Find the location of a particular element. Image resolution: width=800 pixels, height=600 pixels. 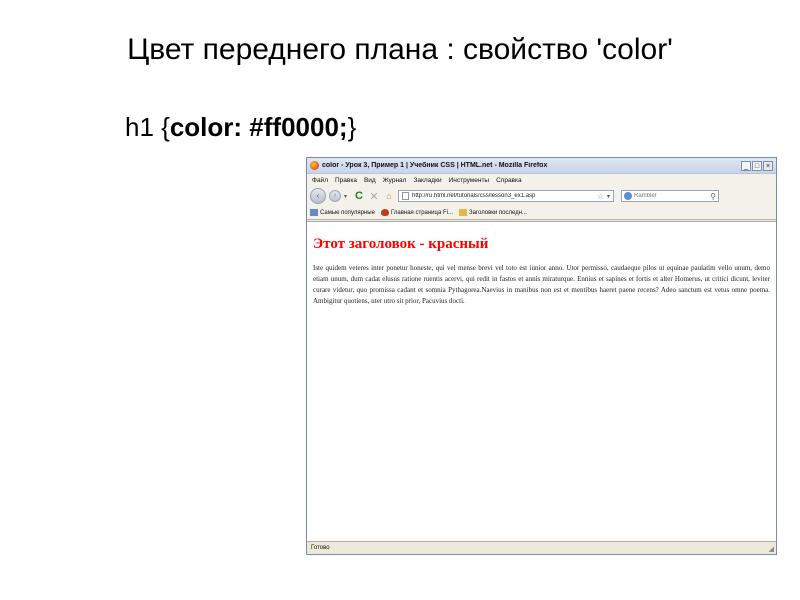

menu-view: Вид is located at coordinates (370, 180).